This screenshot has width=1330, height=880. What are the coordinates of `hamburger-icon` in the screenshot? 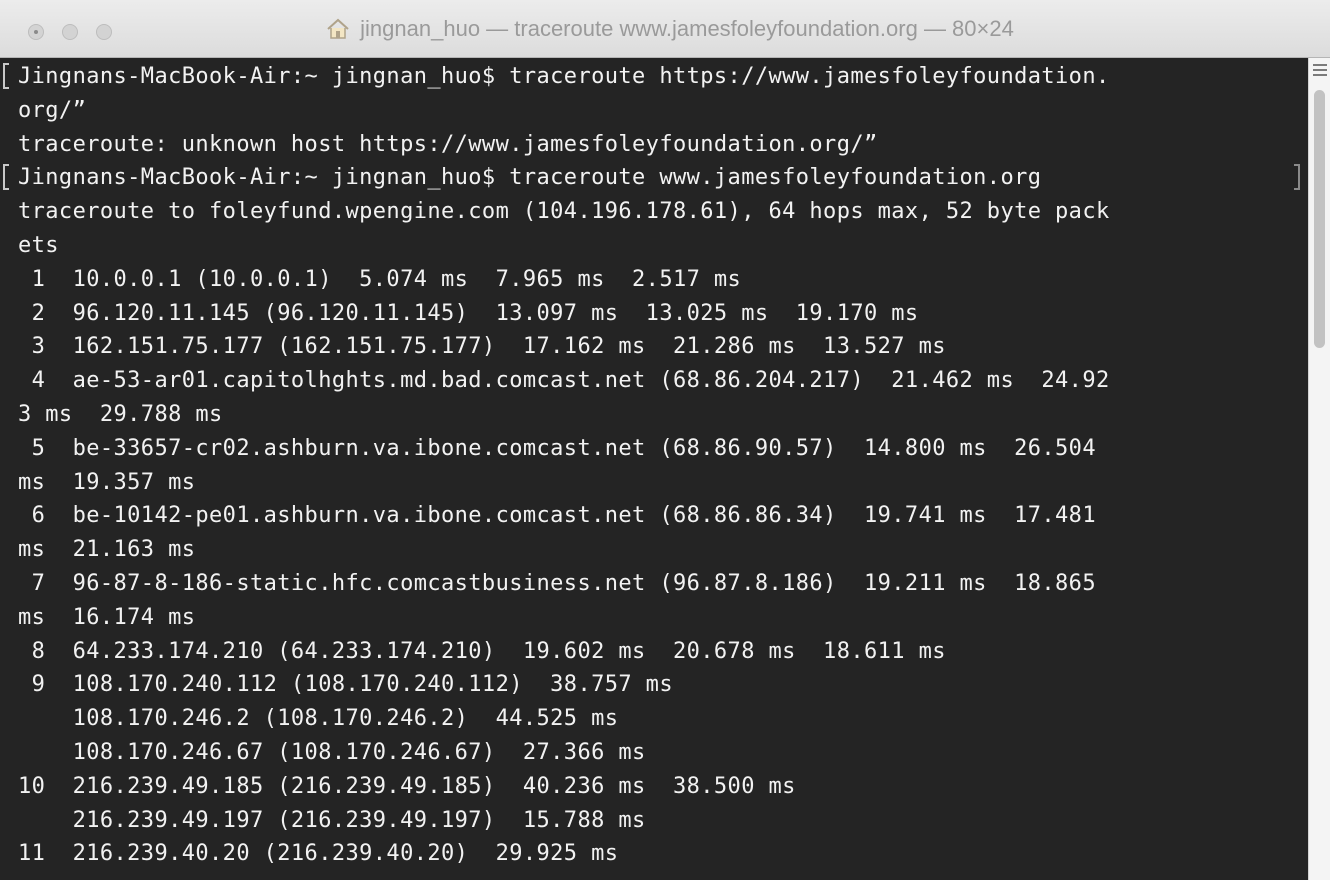 It's located at (1320, 71).